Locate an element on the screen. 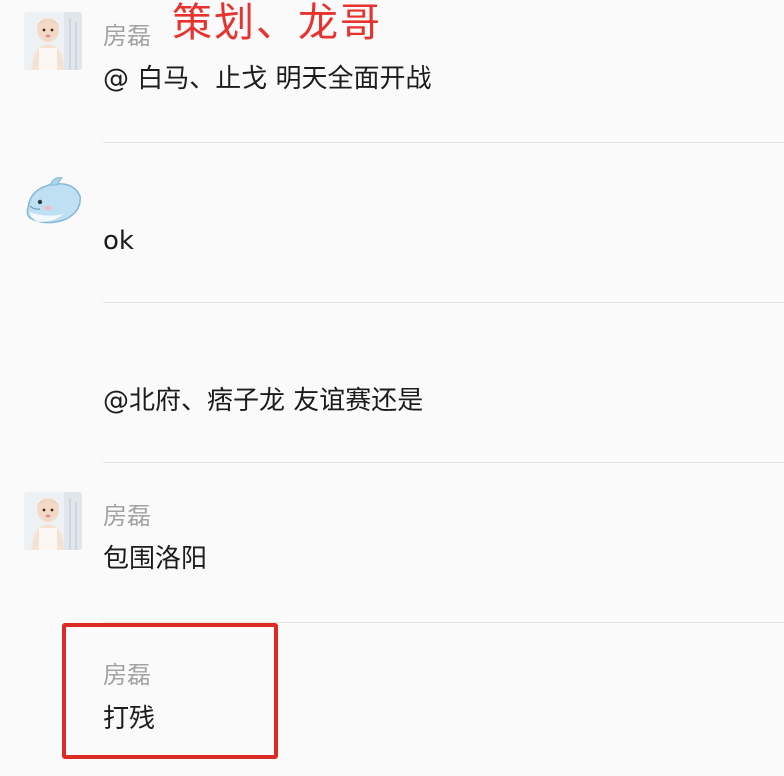  message-text: @ 白马、止戈 明天全面开战 is located at coordinates (267, 79).